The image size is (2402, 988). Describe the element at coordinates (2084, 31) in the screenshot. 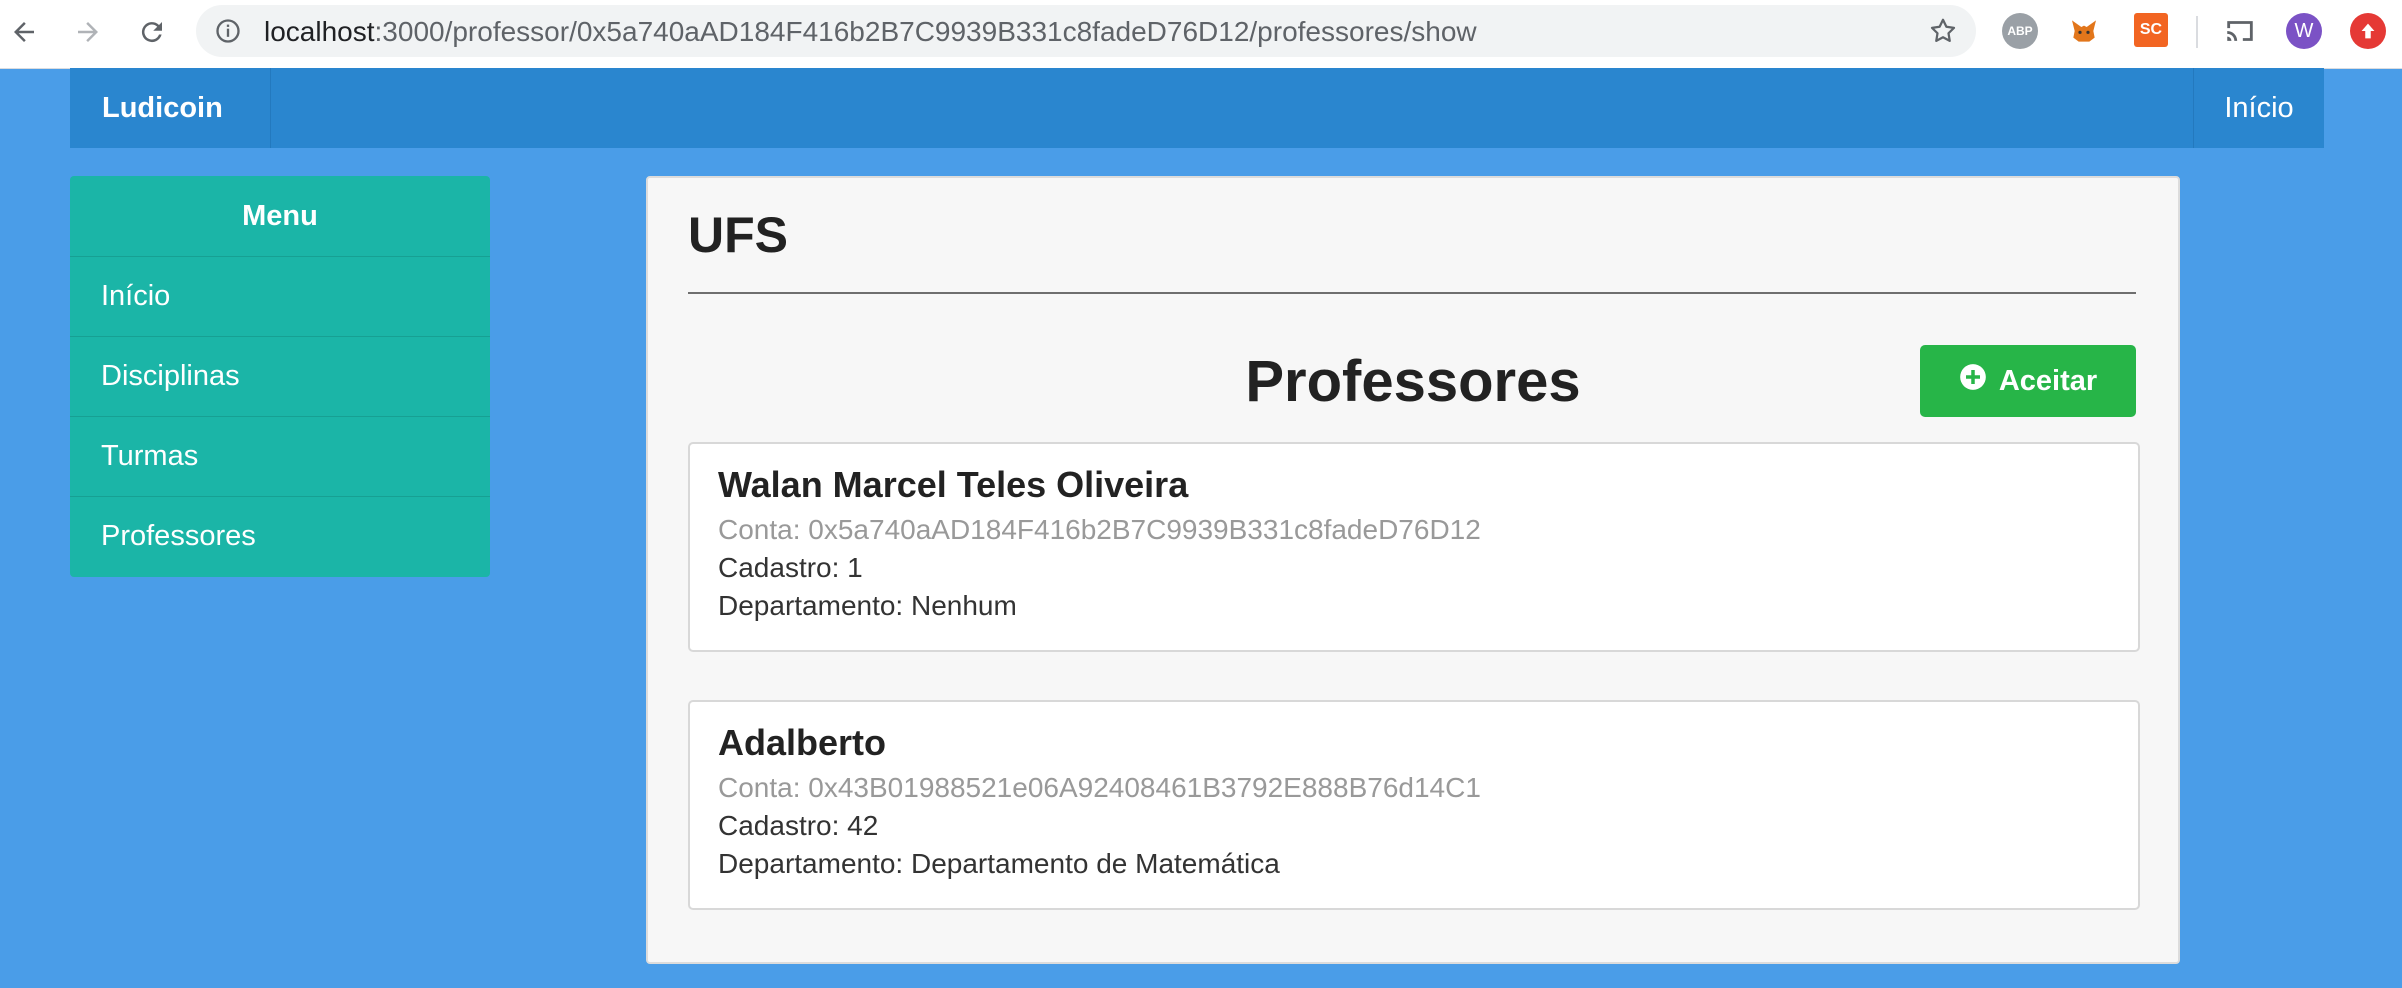

I see `metamask-fox-icon` at that location.